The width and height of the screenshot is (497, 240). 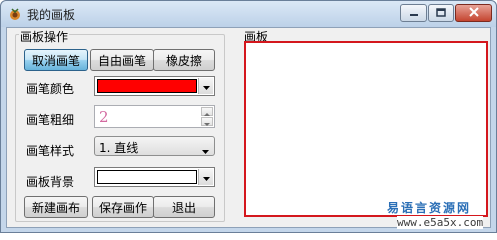 I want to click on pen-style-label: 画笔样式, so click(x=50, y=151).